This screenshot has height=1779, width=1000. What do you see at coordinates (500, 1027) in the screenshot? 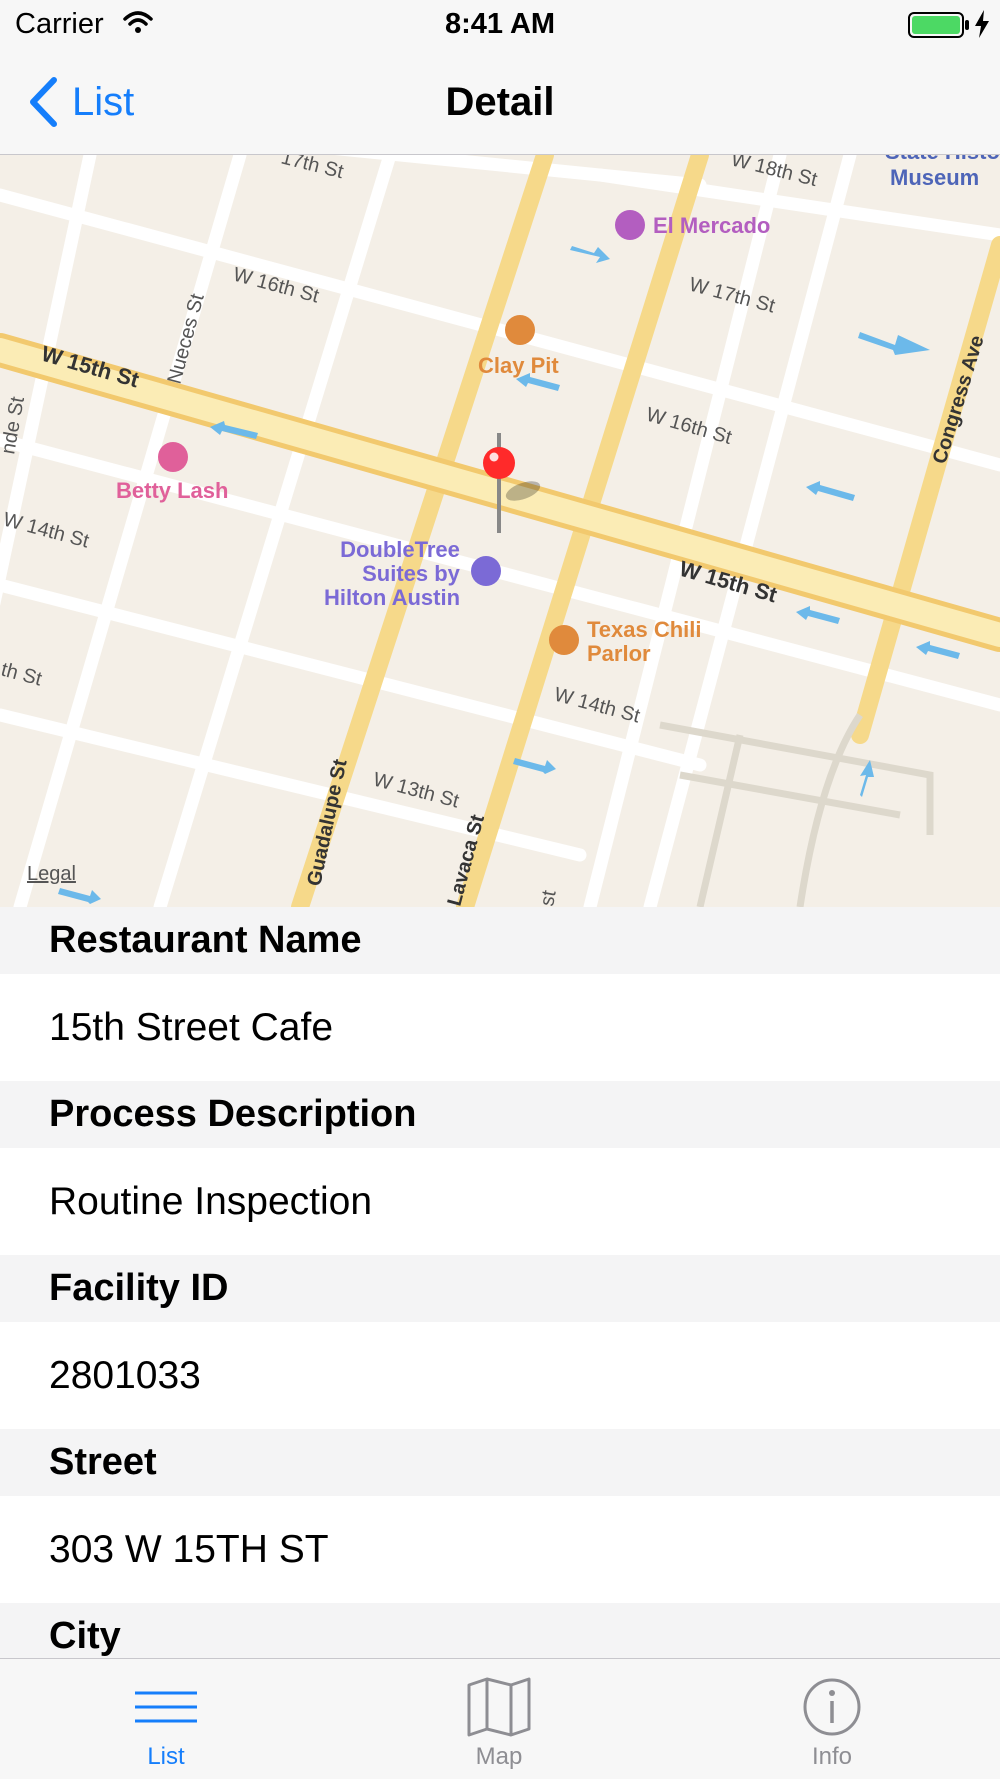
I see `restaurant-name-value: 15th Street Cafe` at bounding box center [500, 1027].